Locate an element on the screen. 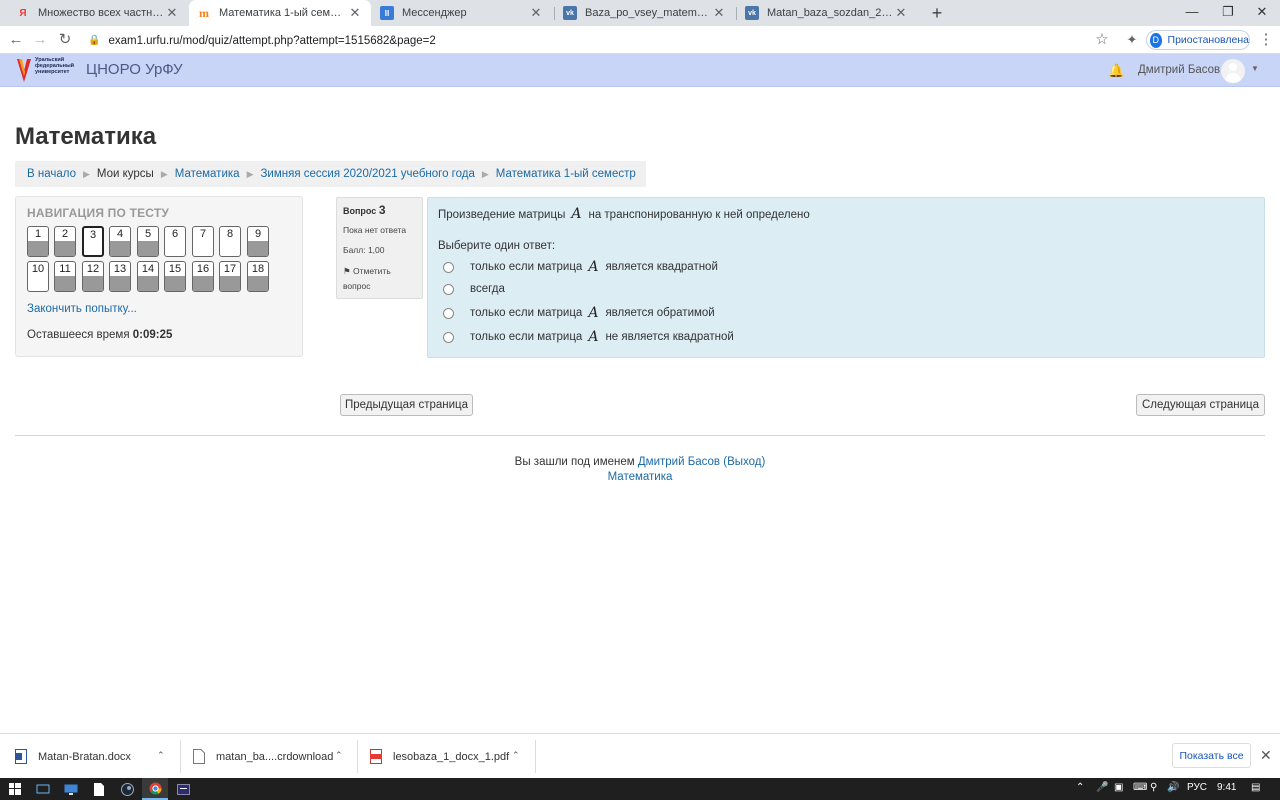  new-tab-button: + is located at coordinates (937, 13).